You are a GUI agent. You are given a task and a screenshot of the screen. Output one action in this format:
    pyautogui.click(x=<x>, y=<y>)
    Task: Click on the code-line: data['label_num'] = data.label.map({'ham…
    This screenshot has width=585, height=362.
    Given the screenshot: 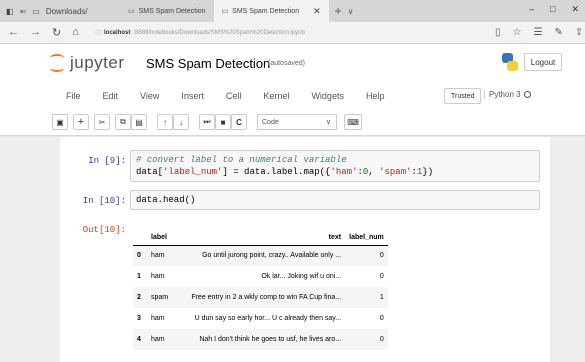 What is the action you would take?
    pyautogui.click(x=285, y=172)
    